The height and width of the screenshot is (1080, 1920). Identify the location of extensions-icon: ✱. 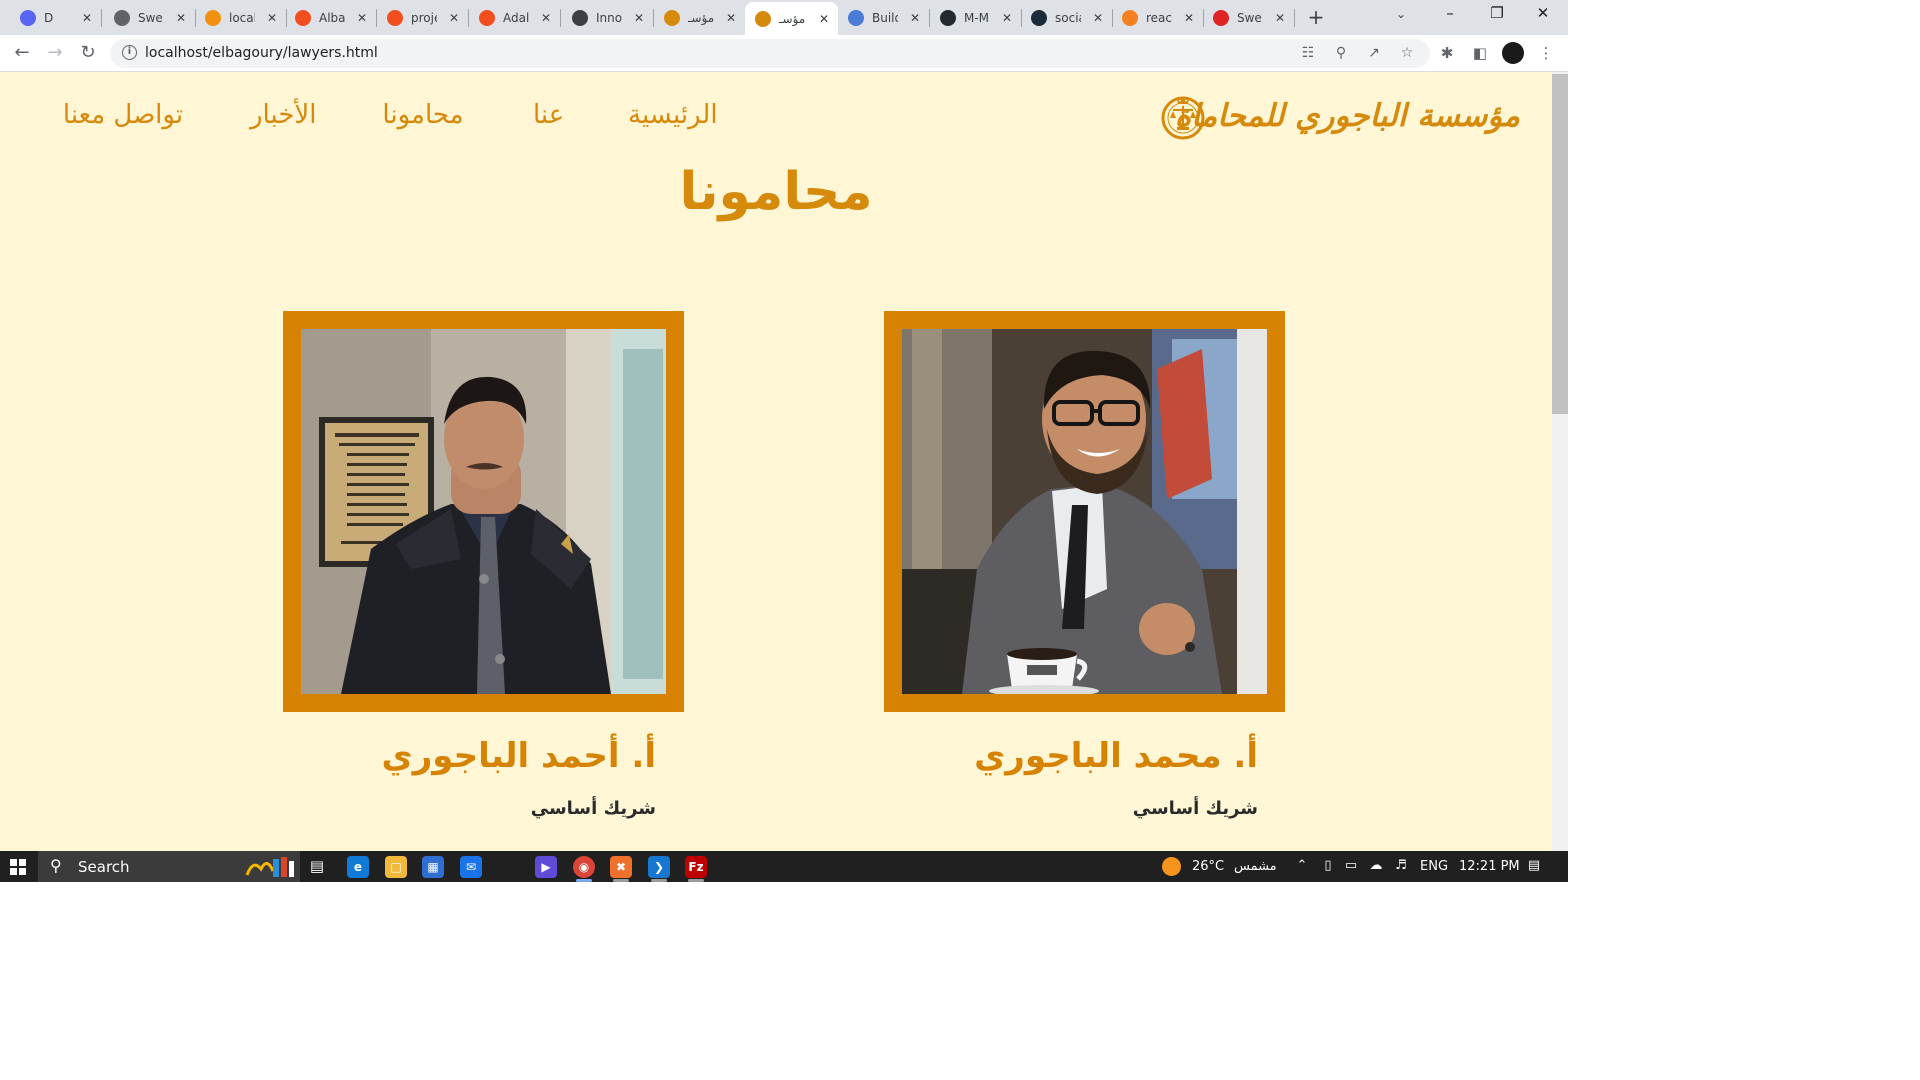
(1447, 53).